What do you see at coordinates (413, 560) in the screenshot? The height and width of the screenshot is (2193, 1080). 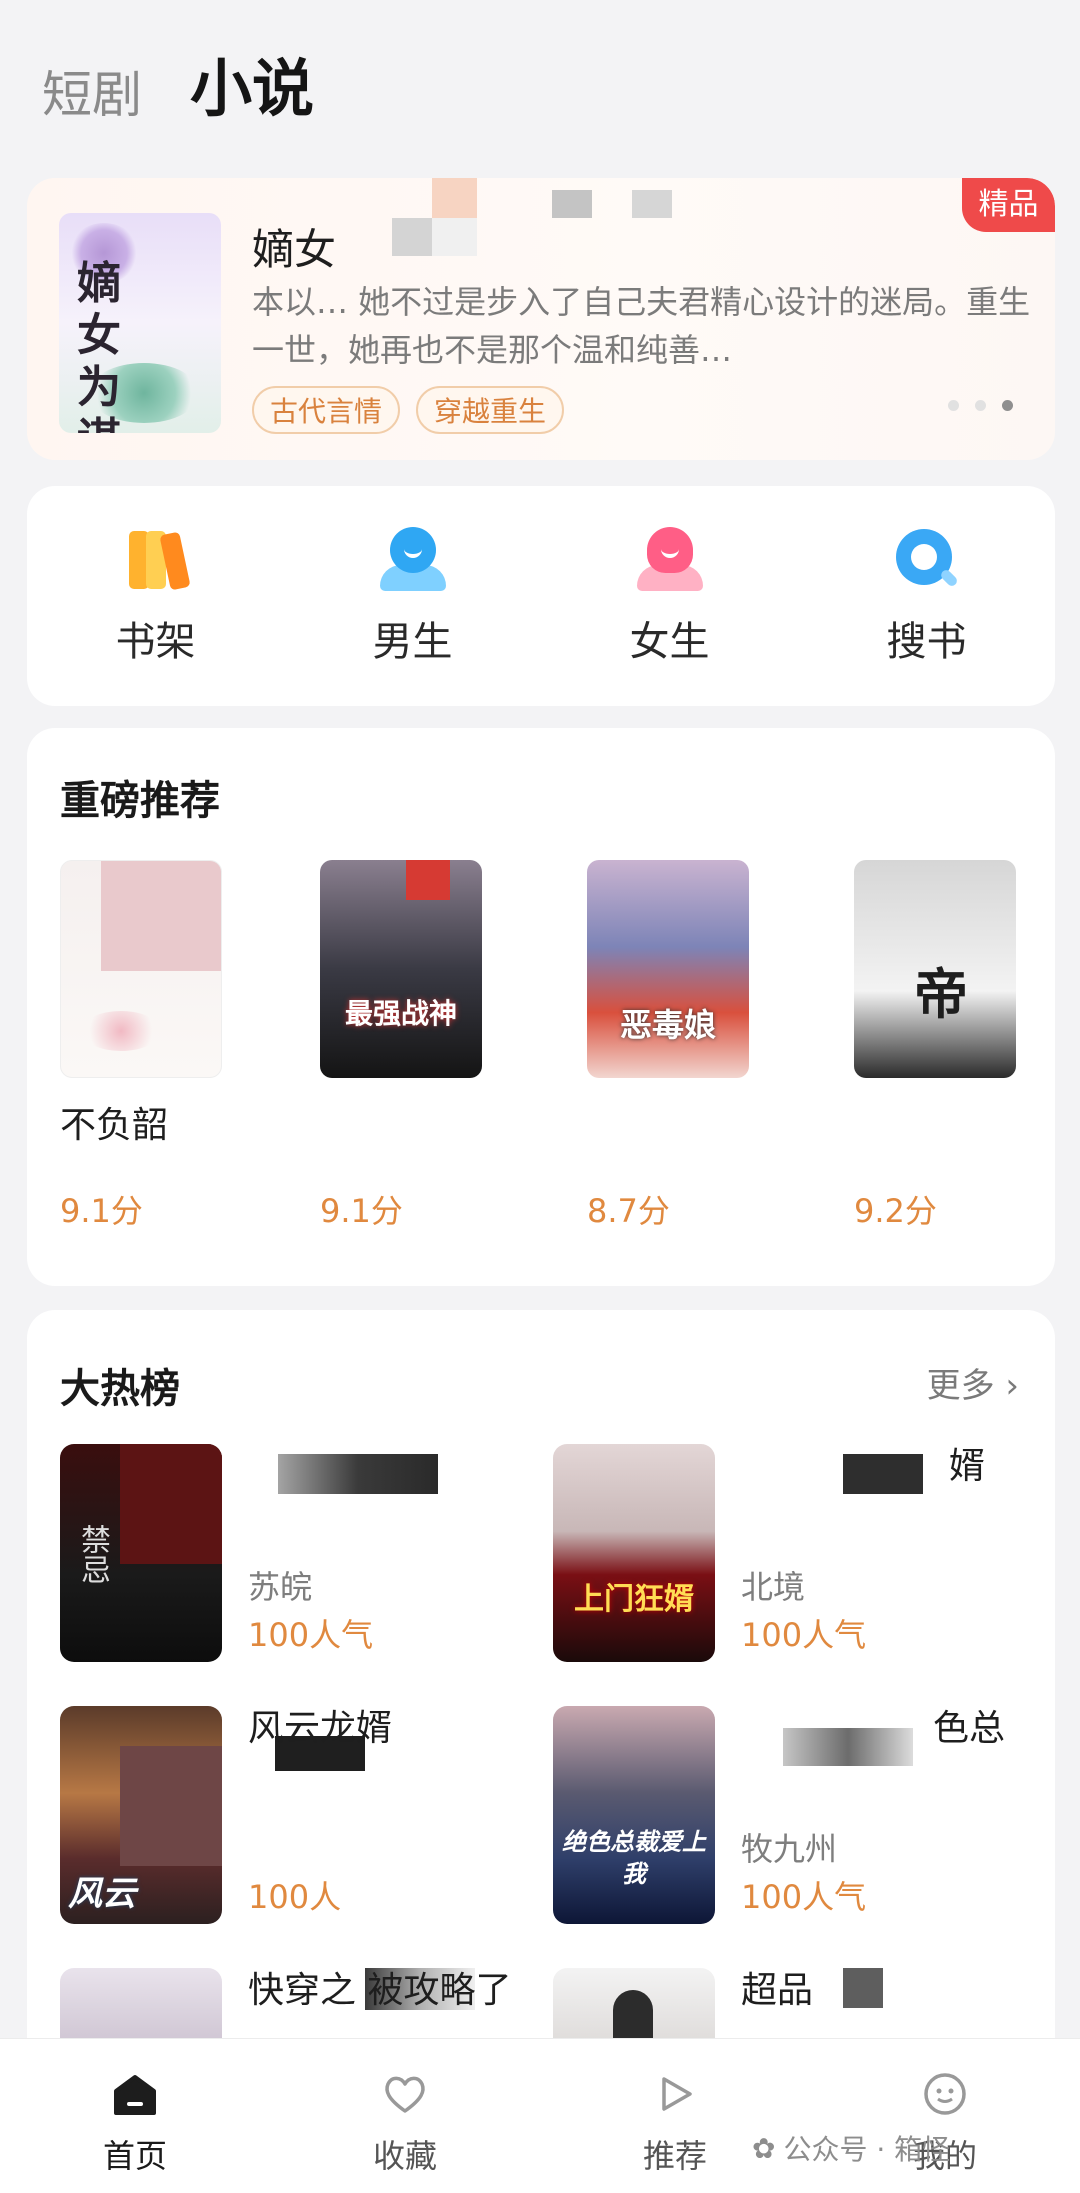 I see `male-icon` at bounding box center [413, 560].